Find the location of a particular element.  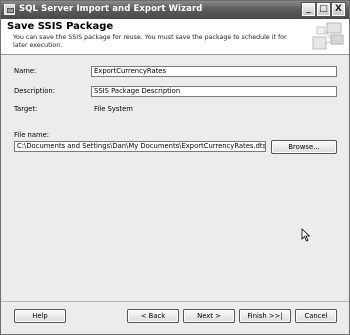

wizard-app-icon is located at coordinates (9, 9).